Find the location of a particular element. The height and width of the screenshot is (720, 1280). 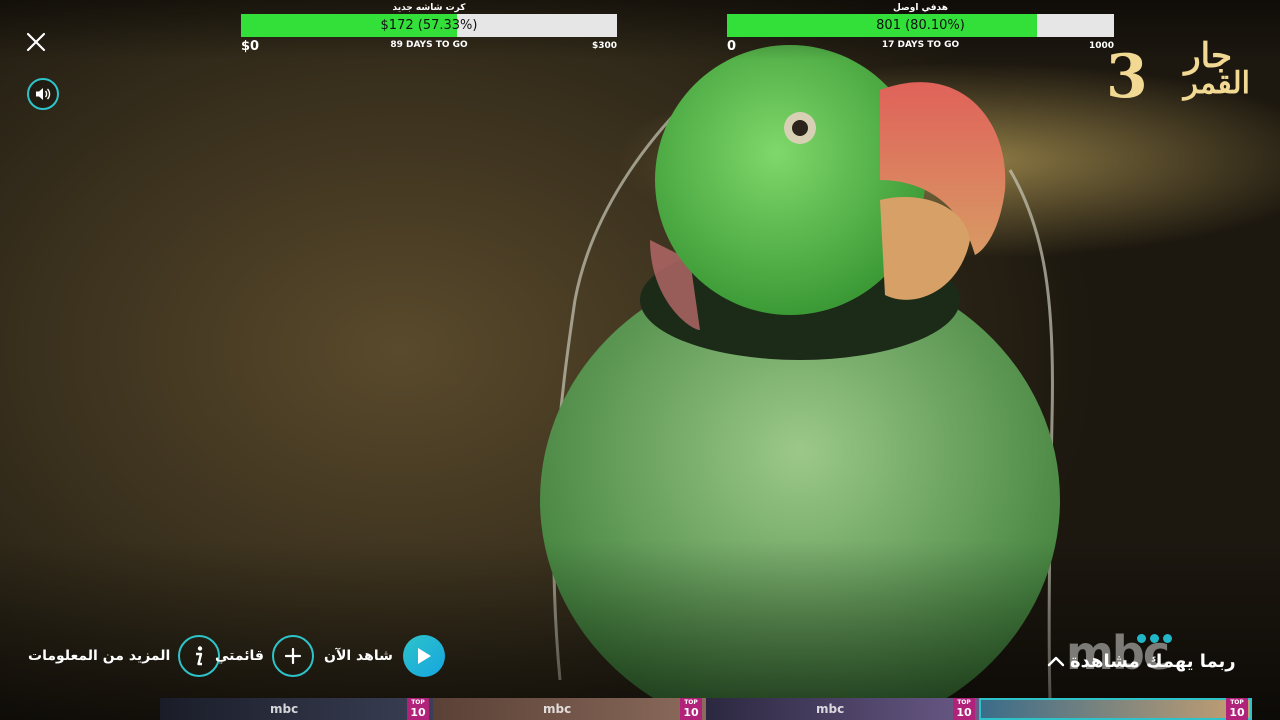

my-list-button: قائمتي is located at coordinates (264, 656).